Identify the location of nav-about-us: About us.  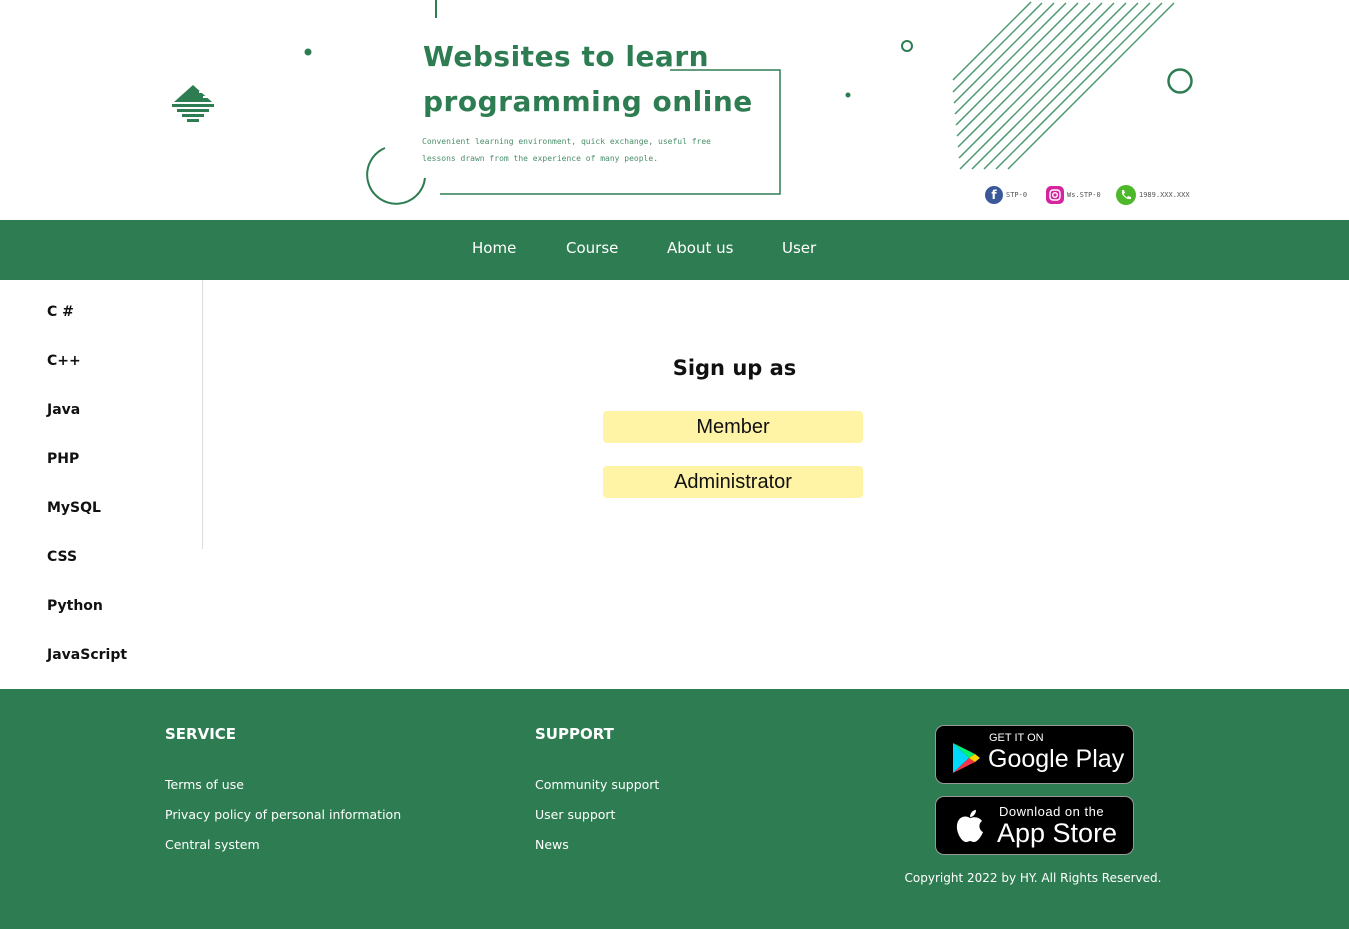
(700, 250).